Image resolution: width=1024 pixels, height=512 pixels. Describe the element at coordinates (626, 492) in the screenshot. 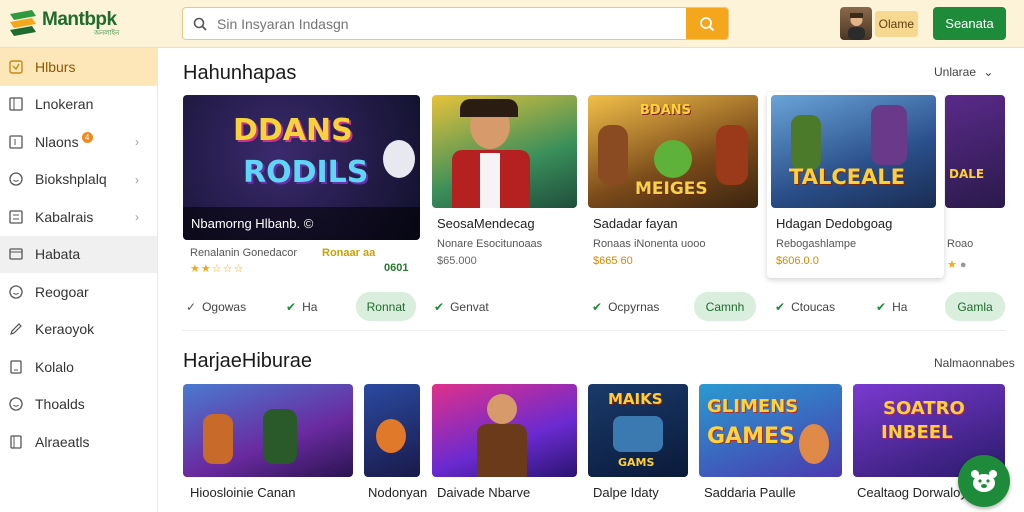

I see `card-title: Dalpe Idaty` at that location.